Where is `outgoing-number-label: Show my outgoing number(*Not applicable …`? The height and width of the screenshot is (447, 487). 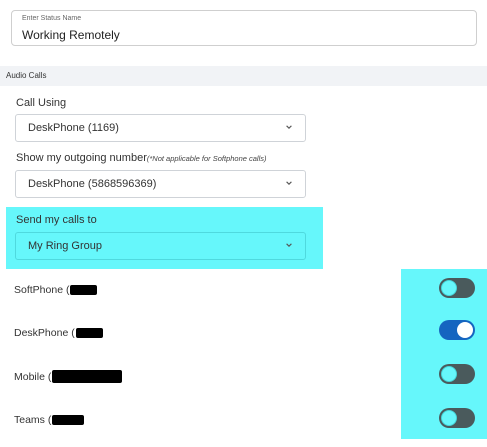 outgoing-number-label: Show my outgoing number(*Not applicable … is located at coordinates (141, 158).